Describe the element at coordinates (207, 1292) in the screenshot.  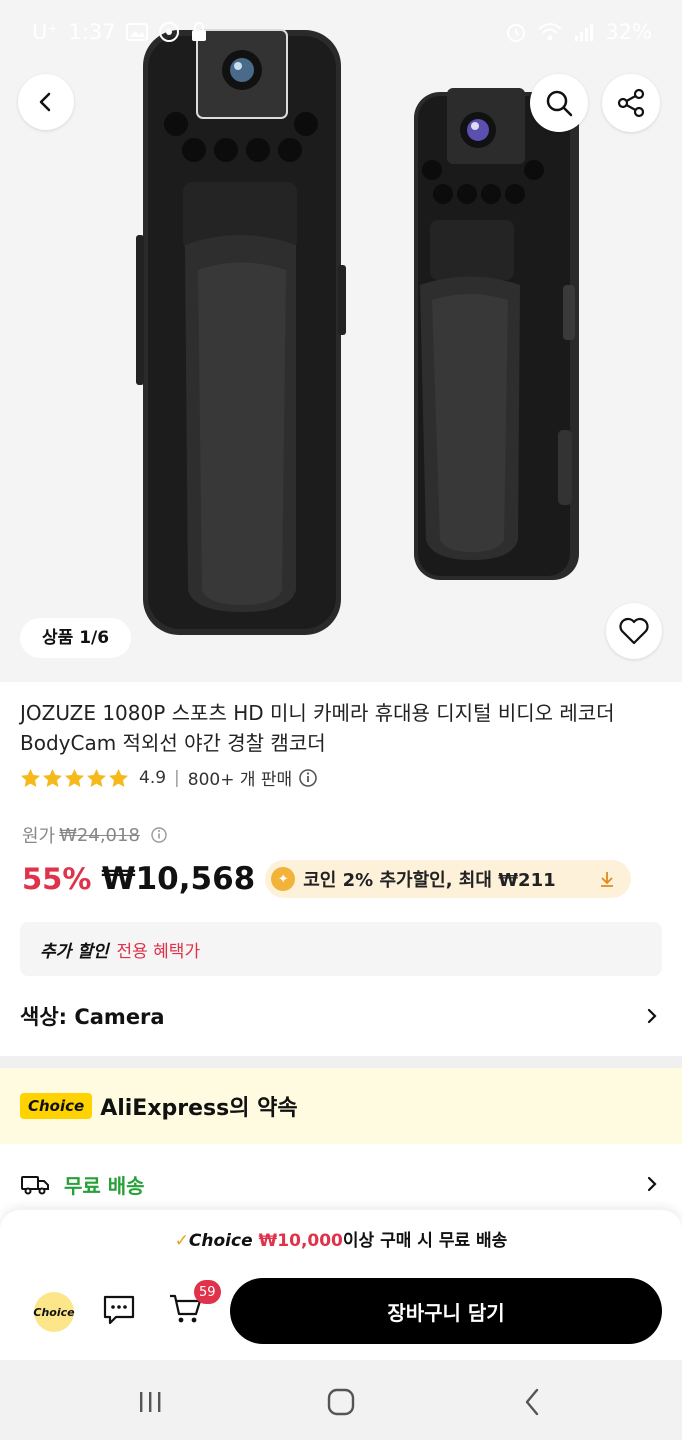
I see `cart-count-badge: 59` at that location.